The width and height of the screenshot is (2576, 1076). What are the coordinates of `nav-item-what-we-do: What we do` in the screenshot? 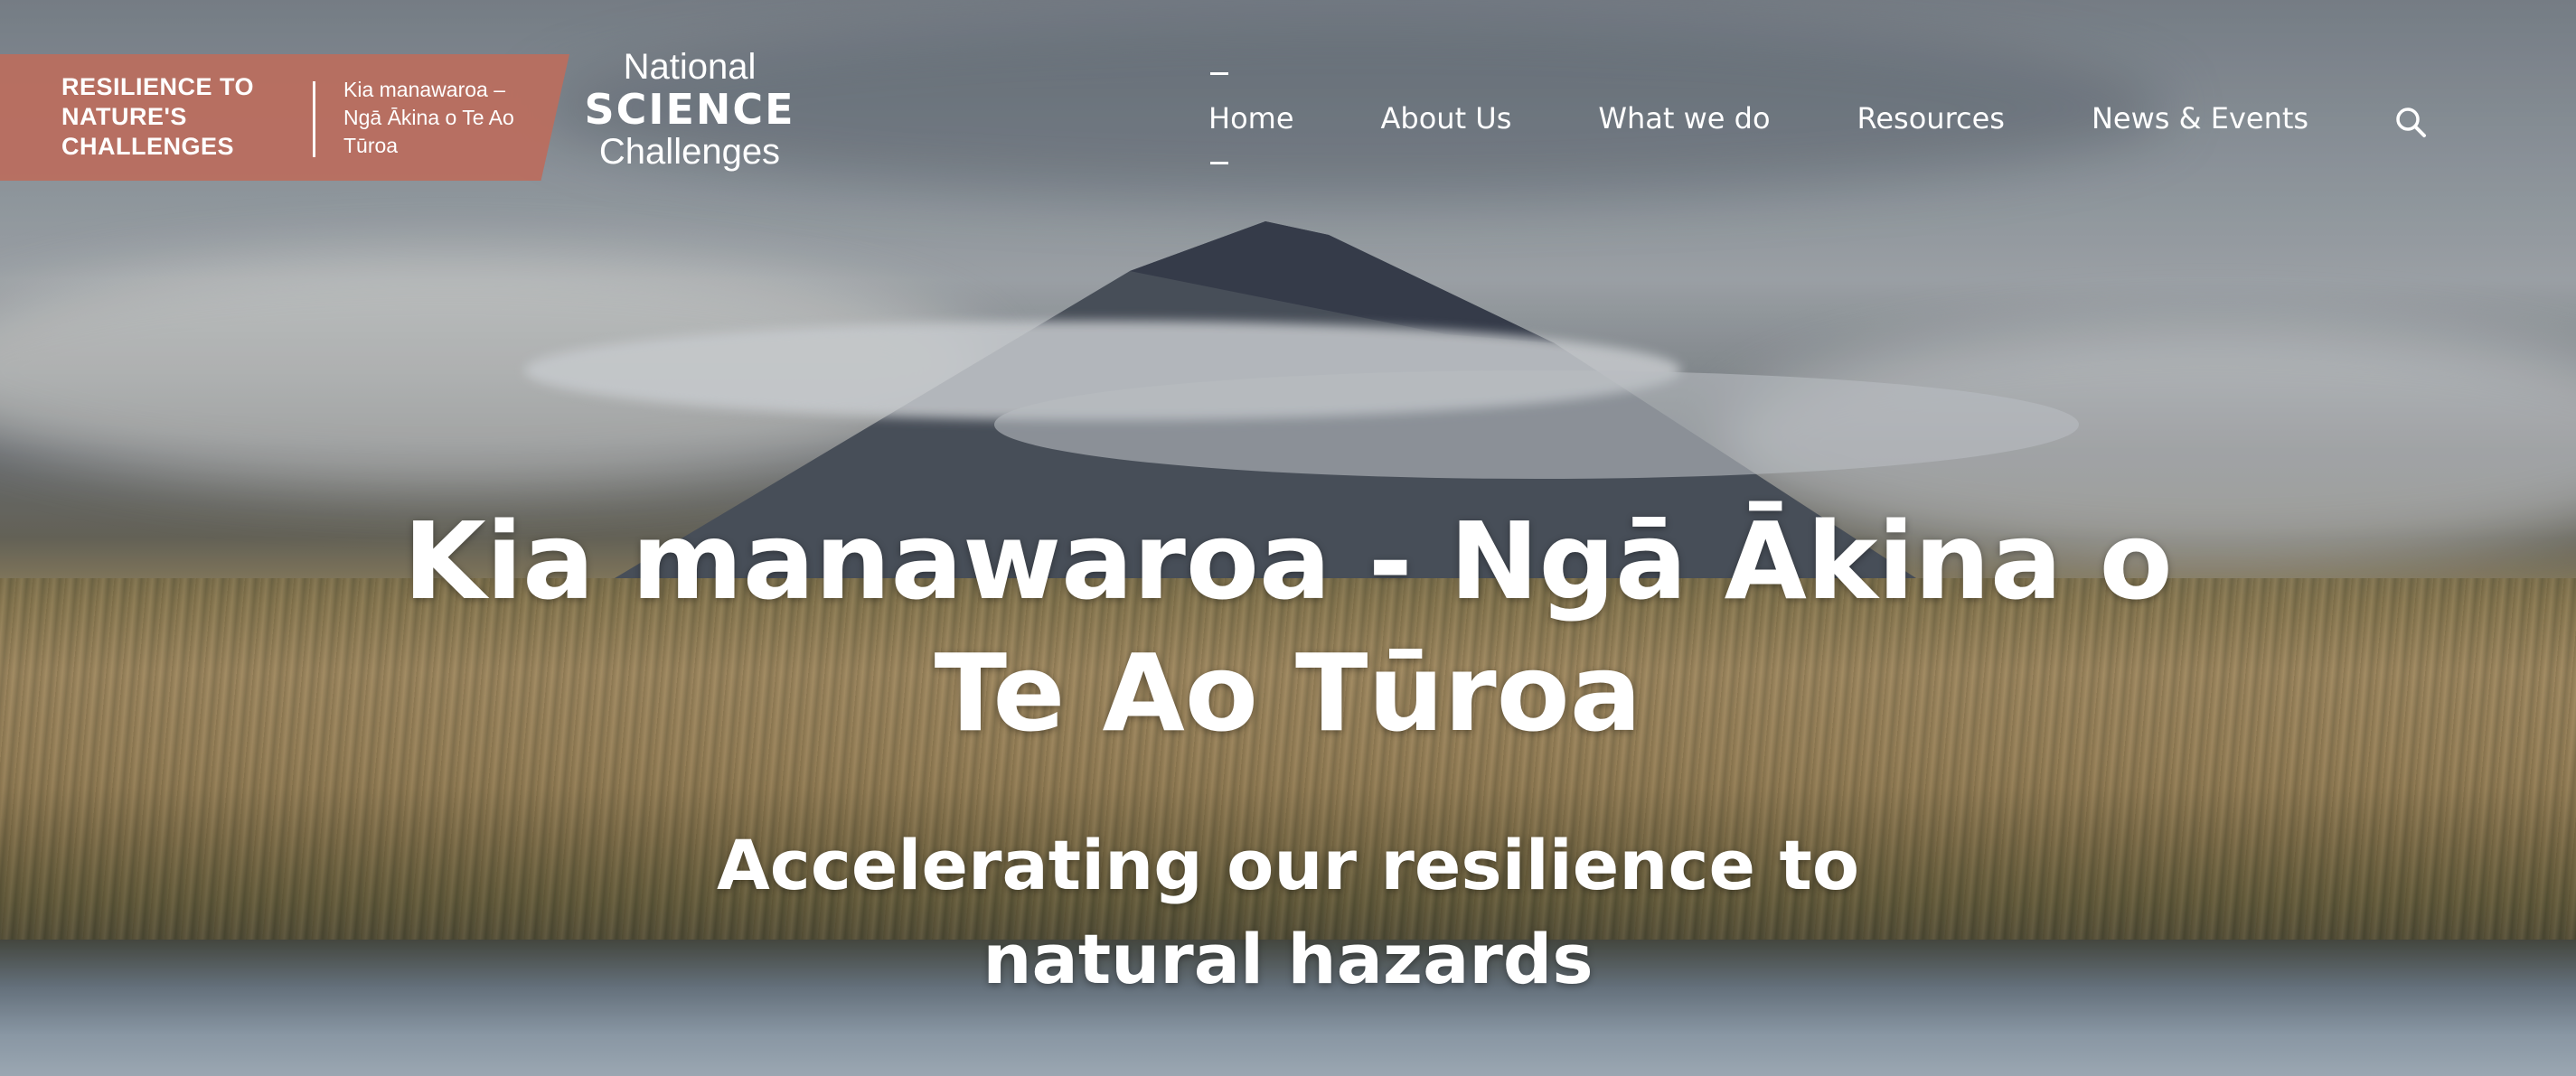 It's located at (1684, 119).